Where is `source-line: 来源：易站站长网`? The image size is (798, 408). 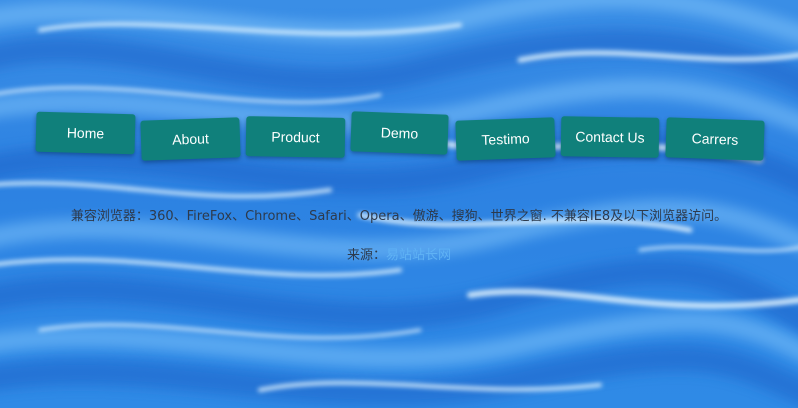 source-line: 来源：易站站长网 is located at coordinates (399, 253).